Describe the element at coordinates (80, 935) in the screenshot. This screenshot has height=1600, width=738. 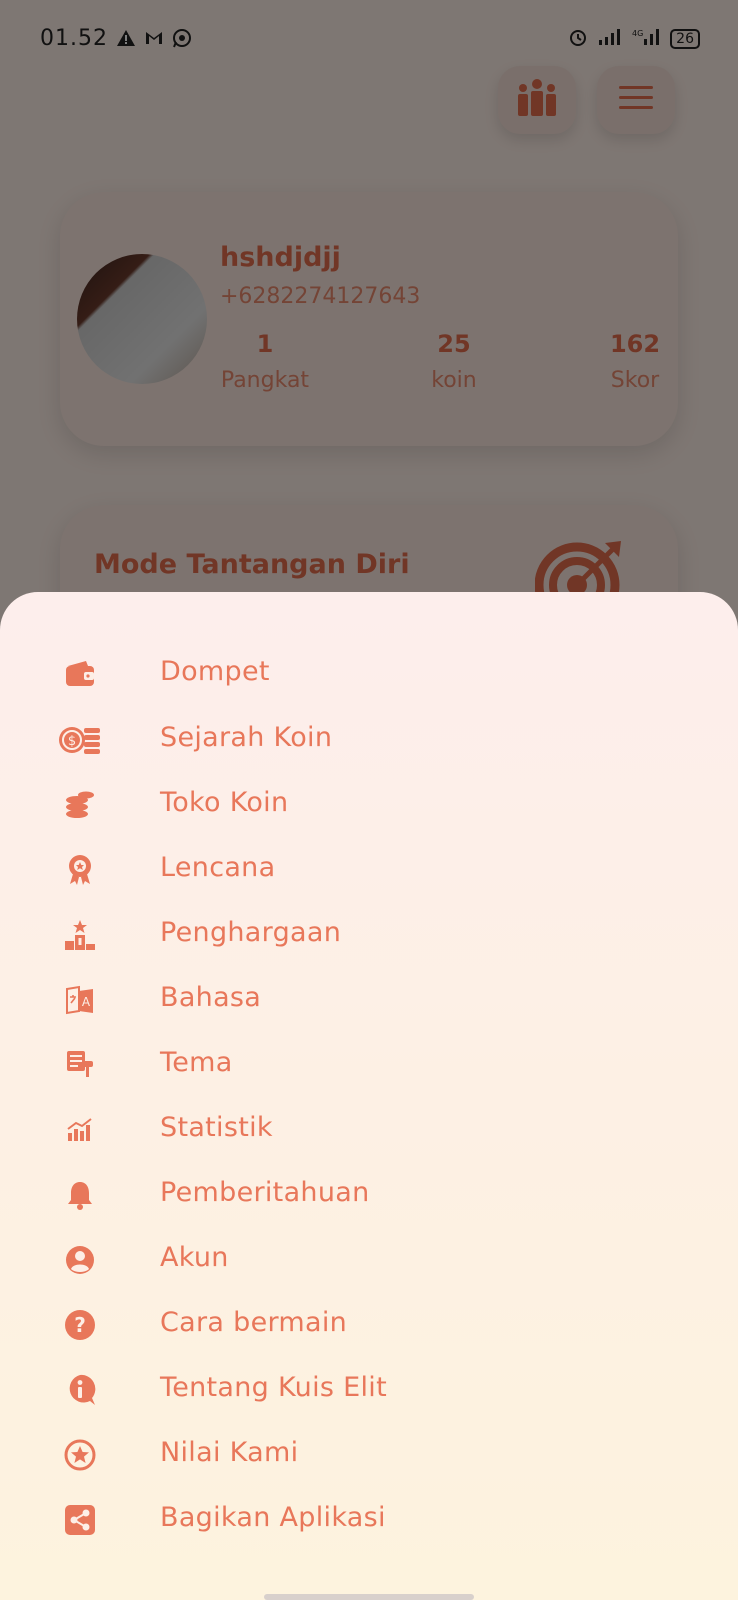
I see `podium-icon` at that location.